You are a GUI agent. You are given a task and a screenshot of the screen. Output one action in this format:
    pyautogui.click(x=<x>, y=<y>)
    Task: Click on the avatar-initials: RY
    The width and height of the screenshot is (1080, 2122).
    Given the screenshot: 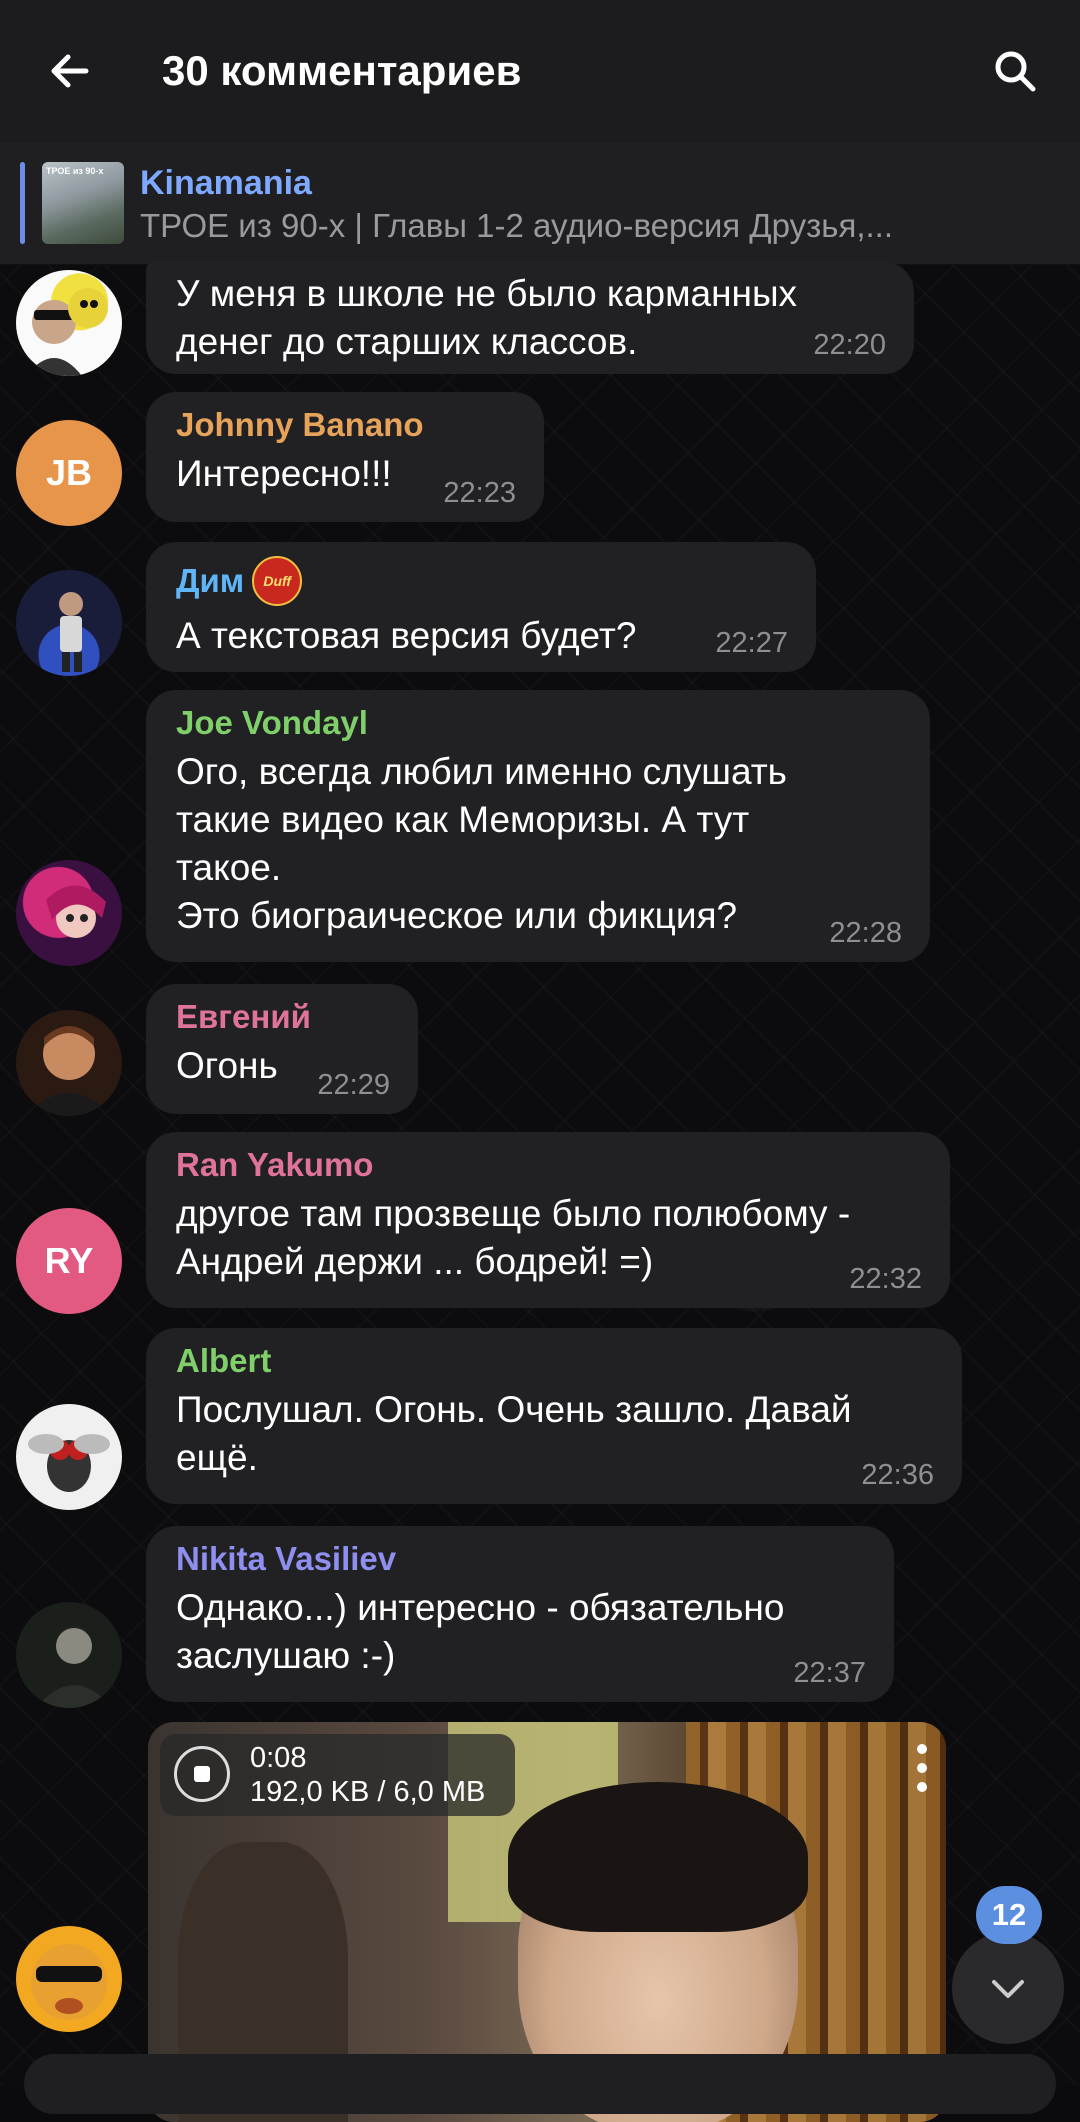 What is the action you would take?
    pyautogui.click(x=69, y=1260)
    